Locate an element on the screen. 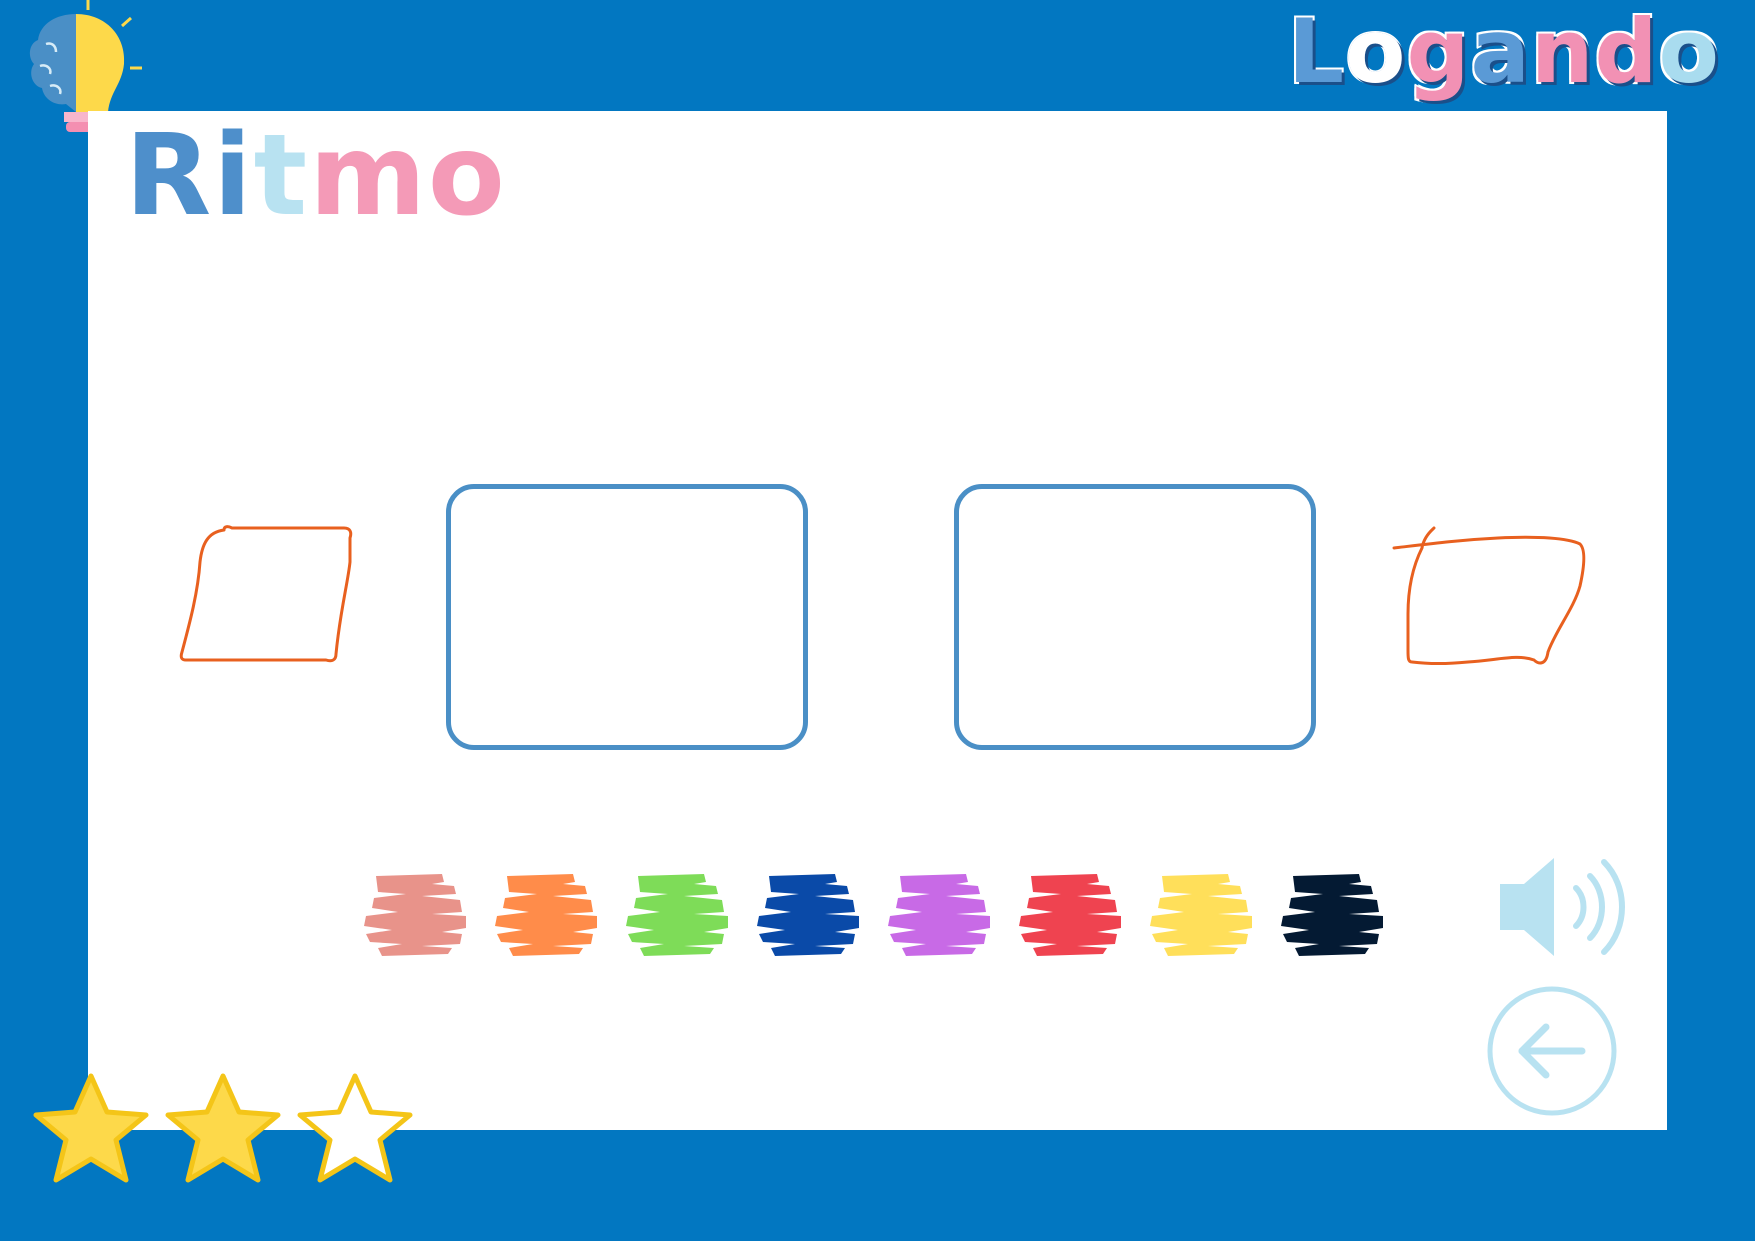 Image resolution: width=1755 pixels, height=1241 pixels. logando-logo: Logando is located at coordinates (1503, 51).